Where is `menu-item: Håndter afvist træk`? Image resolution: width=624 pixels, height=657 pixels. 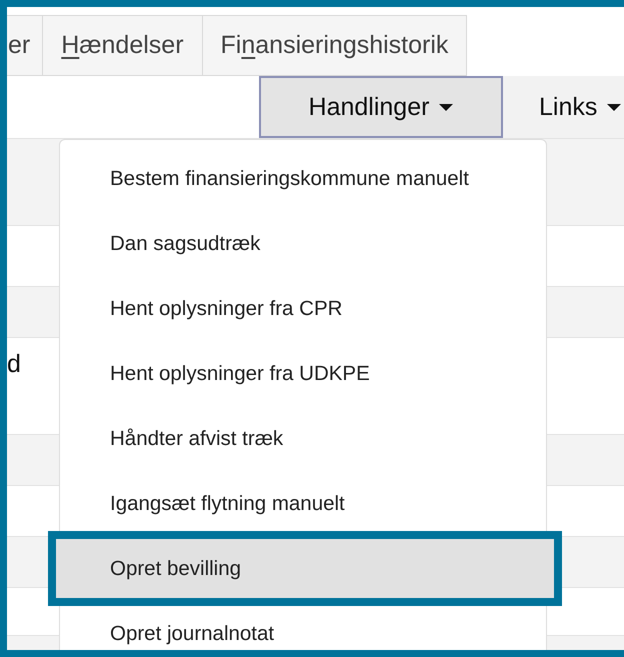
menu-item: Håndter afvist træk is located at coordinates (303, 438).